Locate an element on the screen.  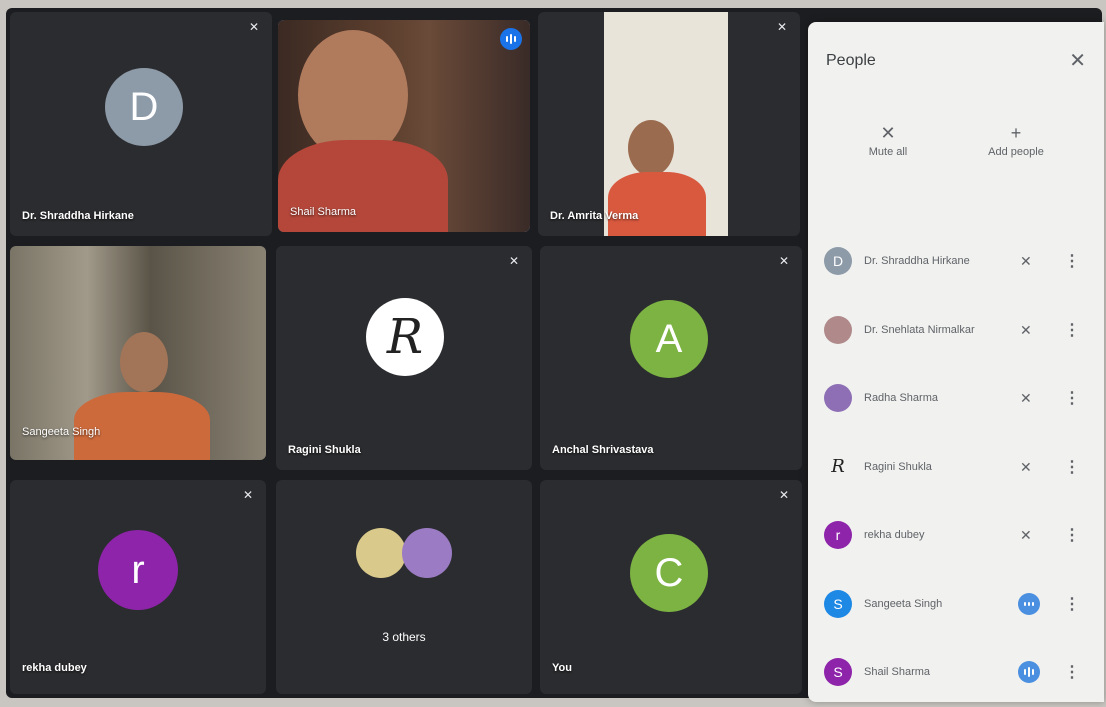
person-name: Sangeeta Singh is located at coordinates (903, 603).